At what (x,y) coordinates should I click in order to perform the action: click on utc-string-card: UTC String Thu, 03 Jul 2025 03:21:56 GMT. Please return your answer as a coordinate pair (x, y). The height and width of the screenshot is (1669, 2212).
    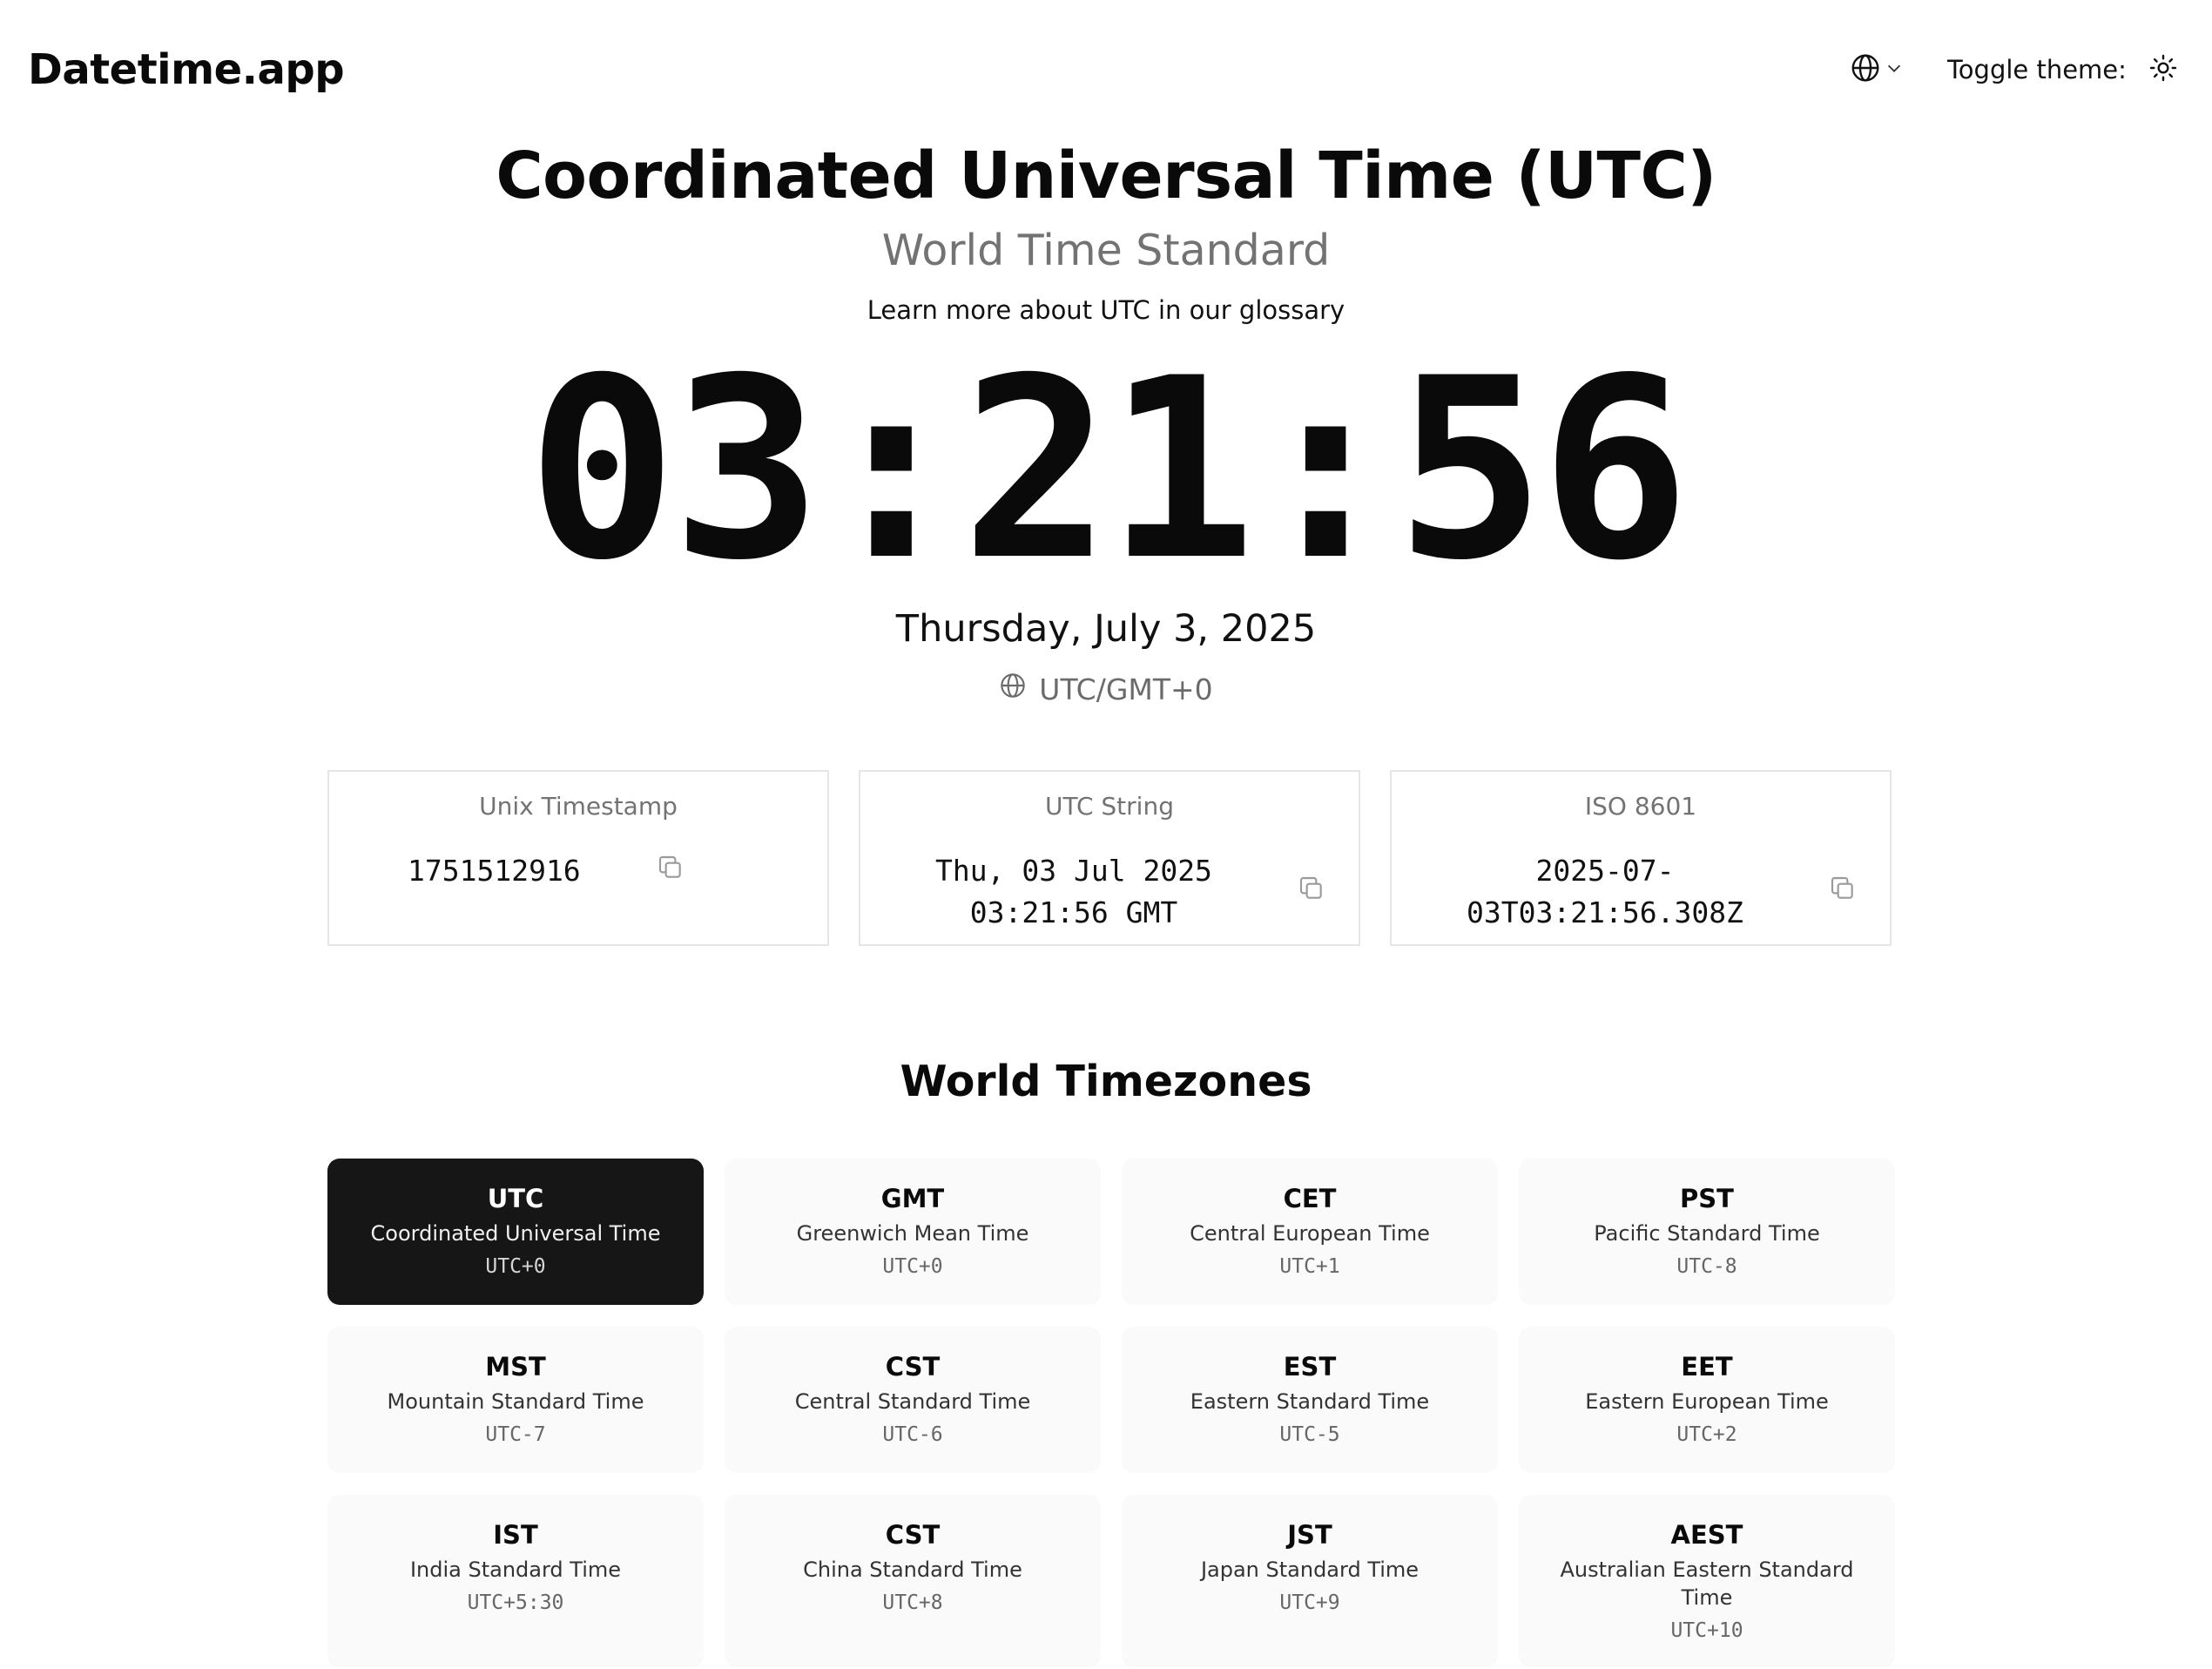
    Looking at the image, I should click on (1109, 858).